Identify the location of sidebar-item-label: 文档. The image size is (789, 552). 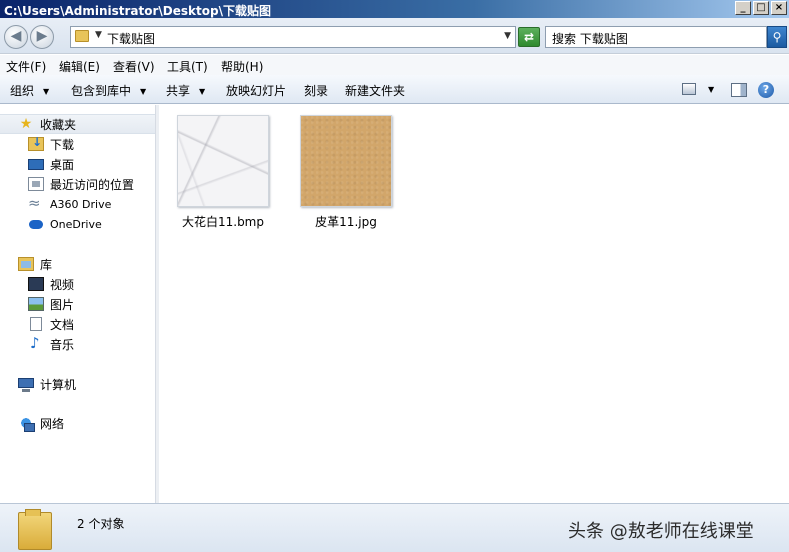
(62, 324).